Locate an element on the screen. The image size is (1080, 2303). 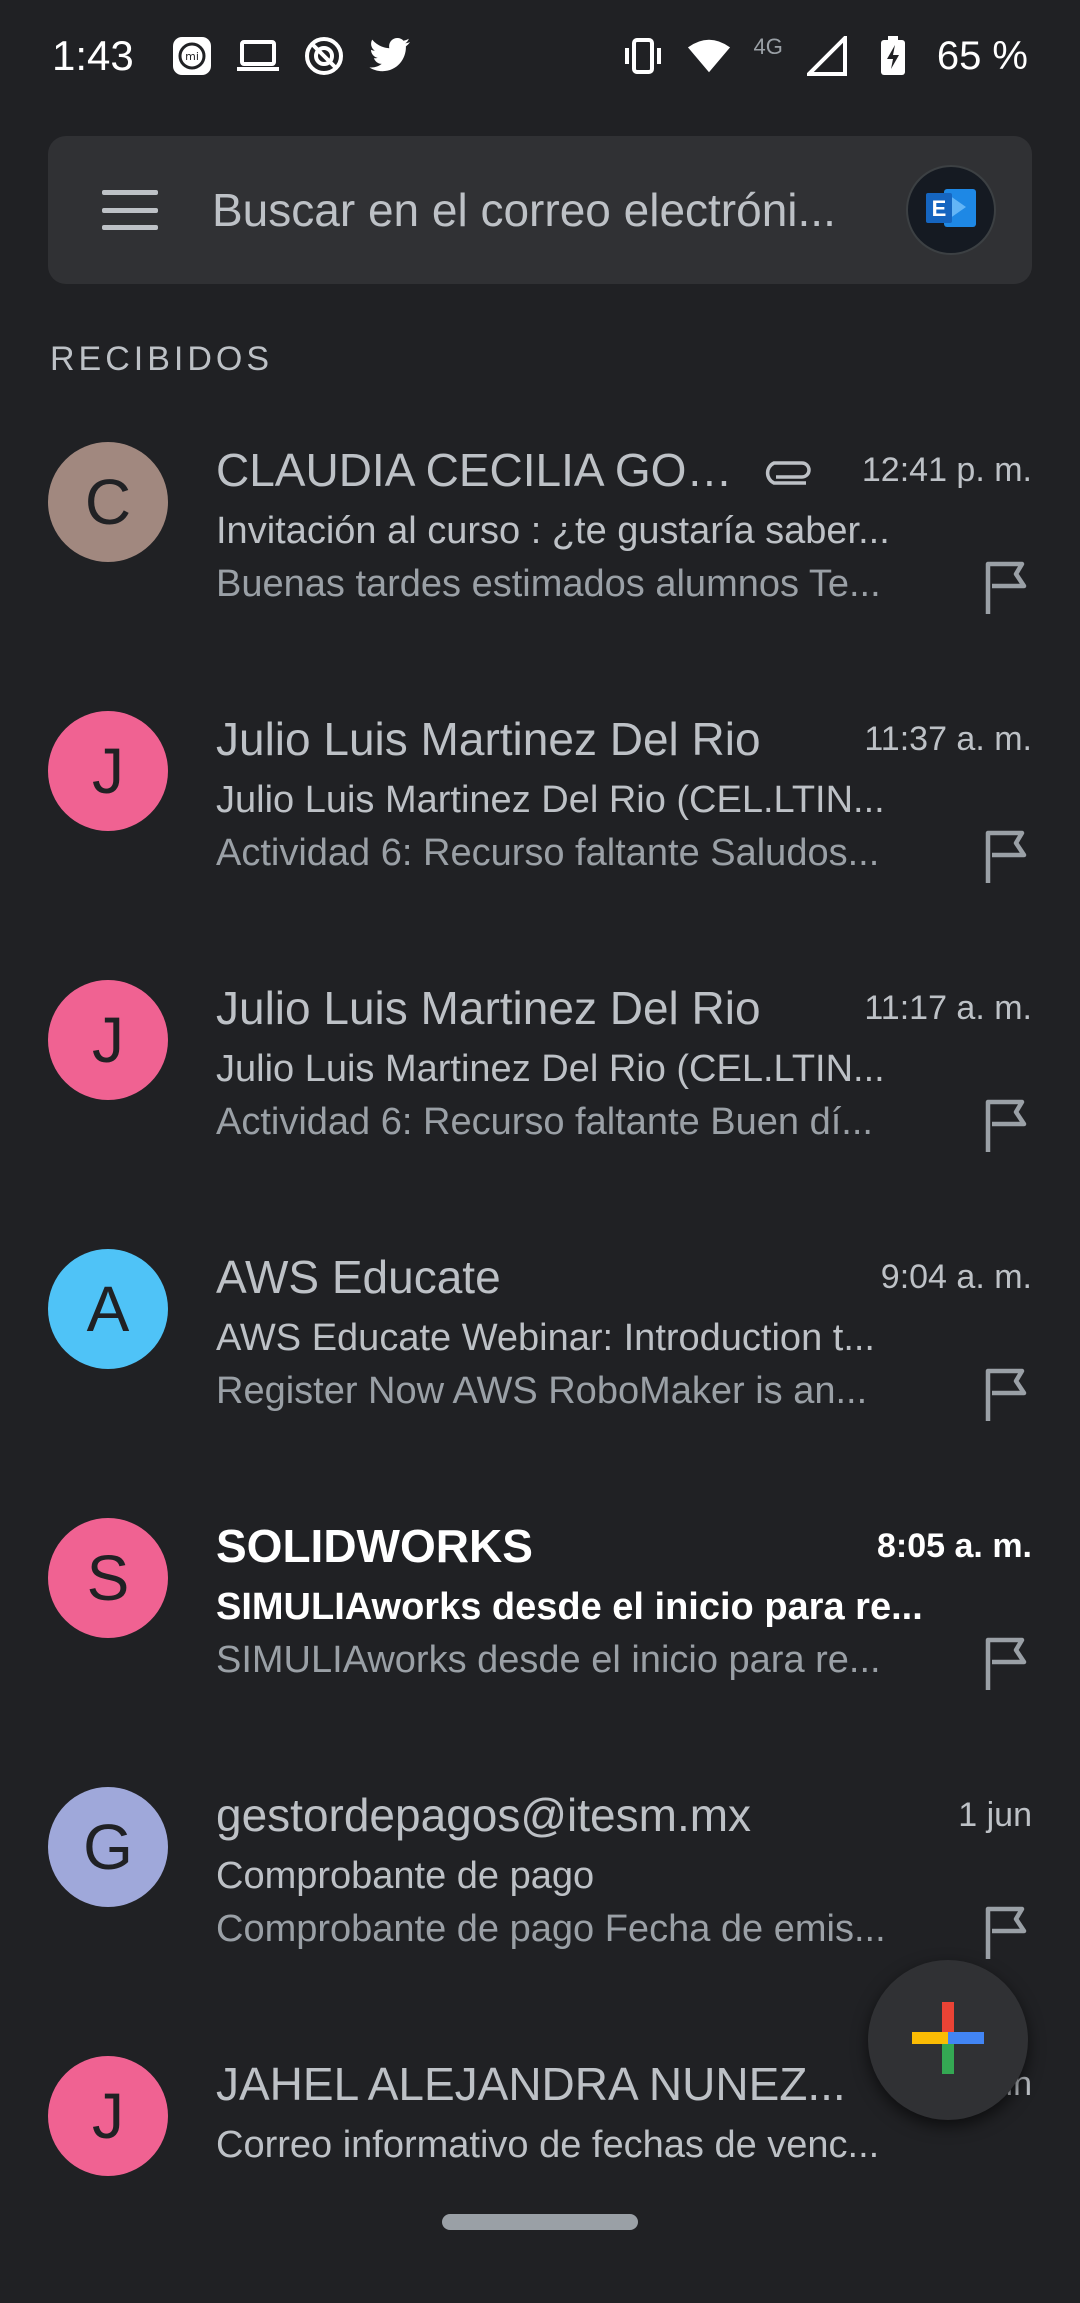
vibrate-icon is located at coordinates (643, 56).